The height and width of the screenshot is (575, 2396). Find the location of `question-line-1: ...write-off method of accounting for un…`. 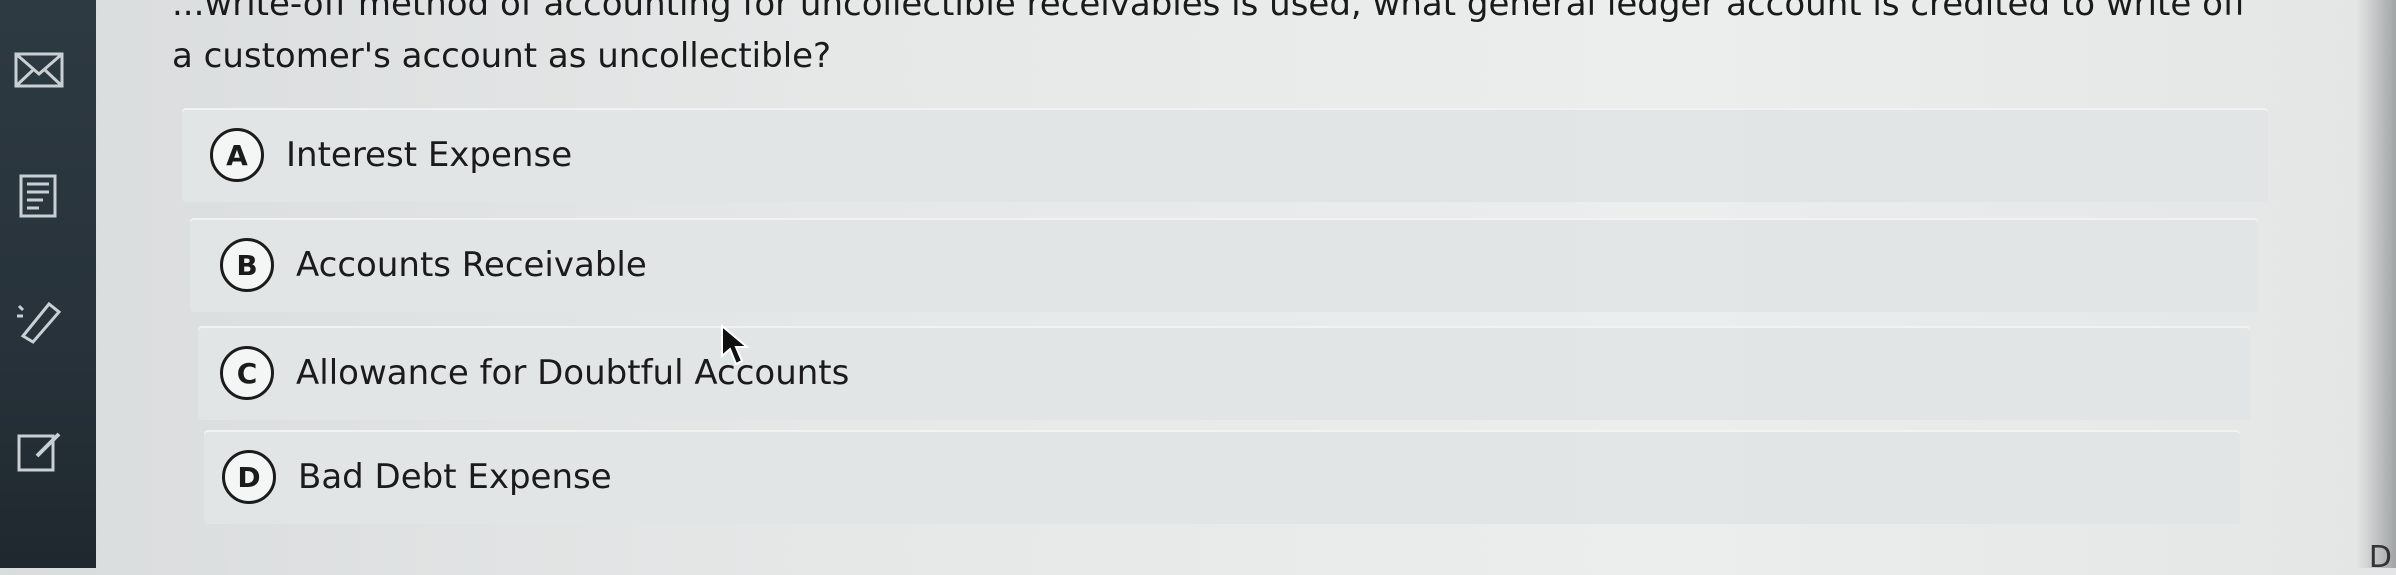

question-line-1: ...write-off method of accounting for un… is located at coordinates (1209, 12).